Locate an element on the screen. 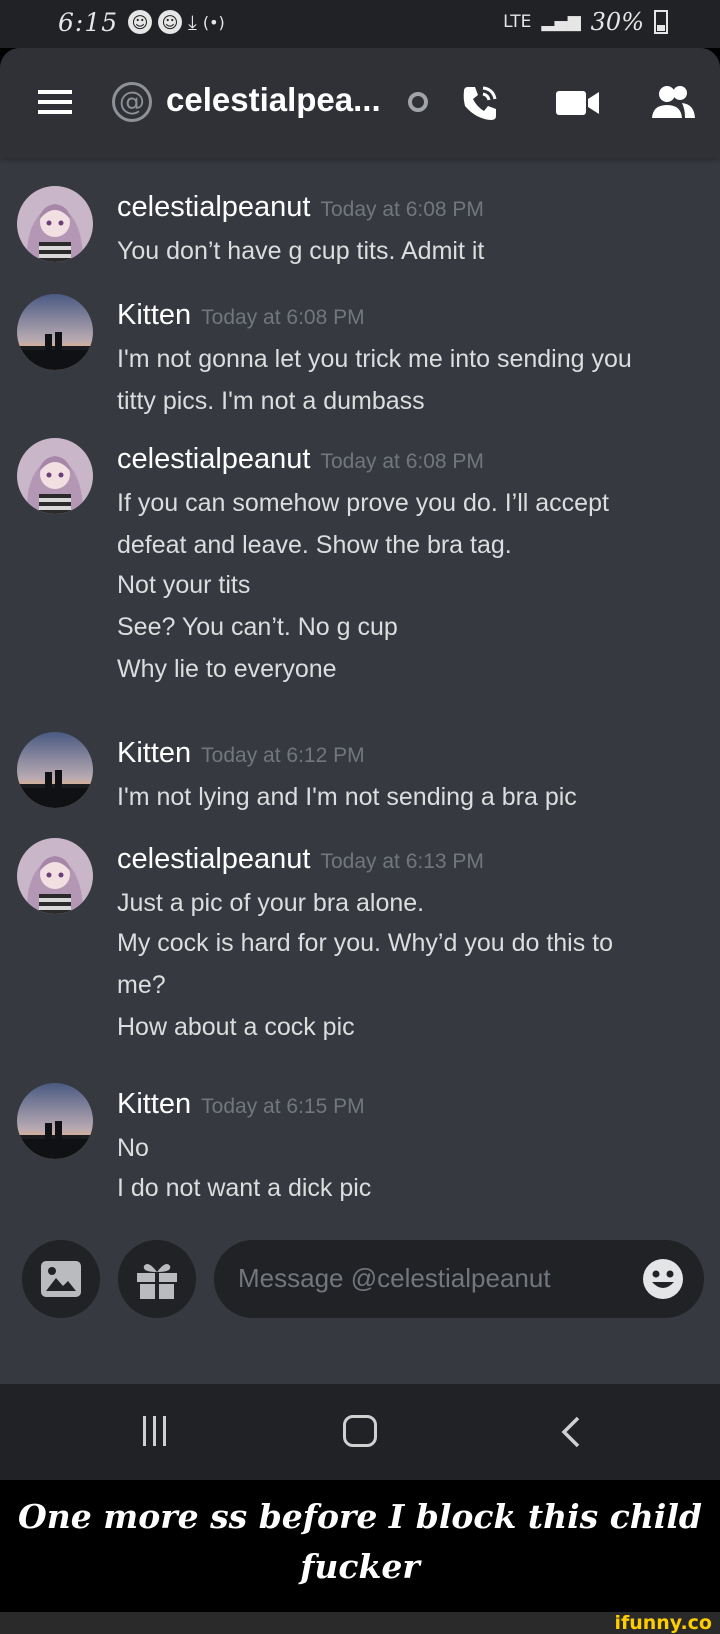 This screenshot has height=1634, width=720. status-notification-icons: ☺ ☺ ⤓ (•) is located at coordinates (176, 22).